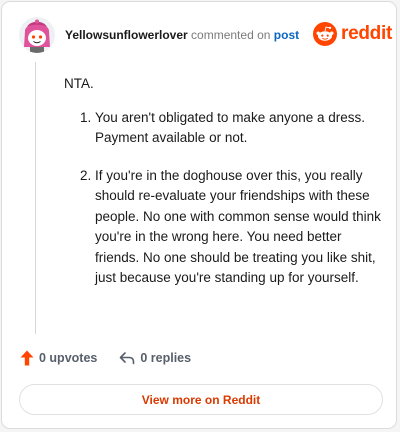 The height and width of the screenshot is (432, 400). What do you see at coordinates (127, 358) in the screenshot?
I see `reply-arrow-icon` at bounding box center [127, 358].